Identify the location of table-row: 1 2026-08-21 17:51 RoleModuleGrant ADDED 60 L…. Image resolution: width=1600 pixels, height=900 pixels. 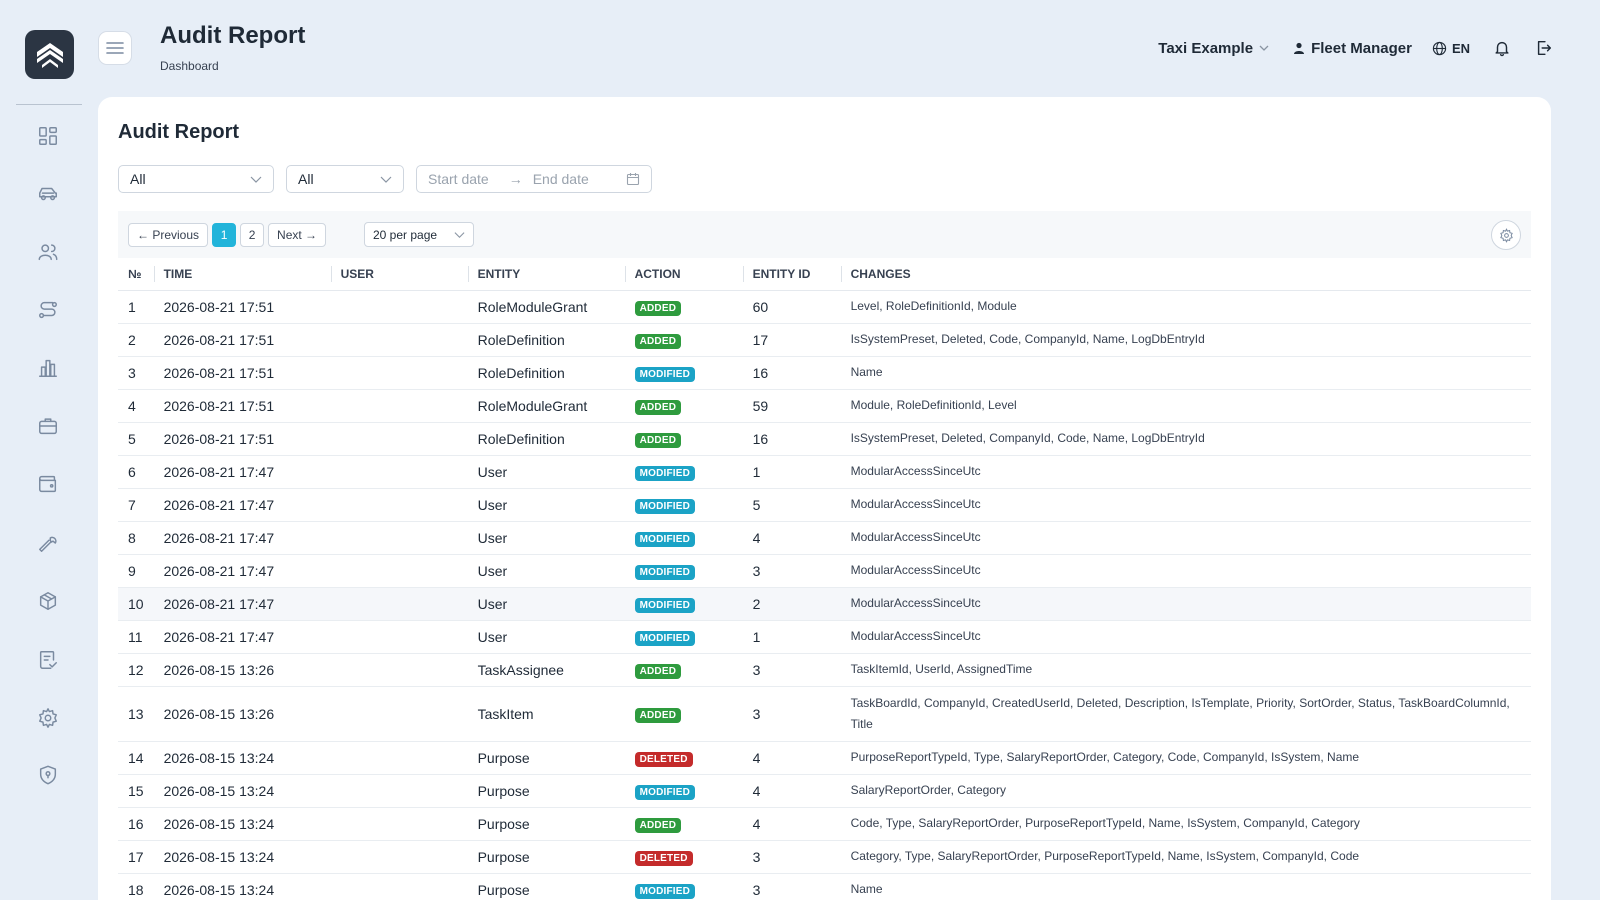
(824, 307).